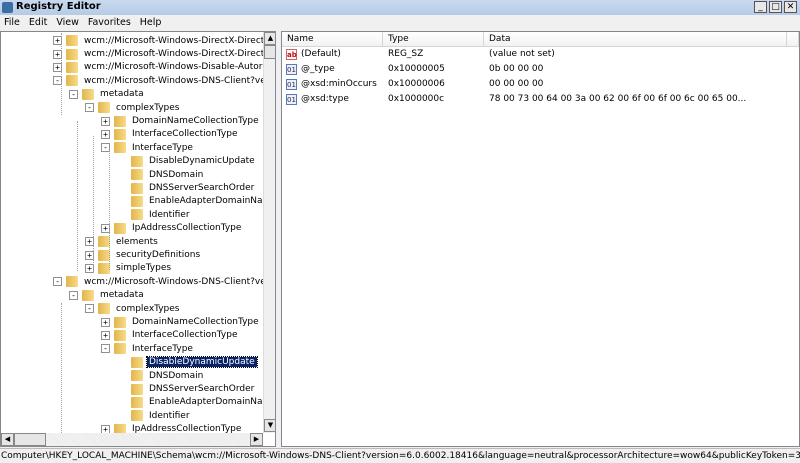 The height and width of the screenshot is (463, 800). Describe the element at coordinates (30, 439) in the screenshot. I see `hscroll-thumb` at that location.